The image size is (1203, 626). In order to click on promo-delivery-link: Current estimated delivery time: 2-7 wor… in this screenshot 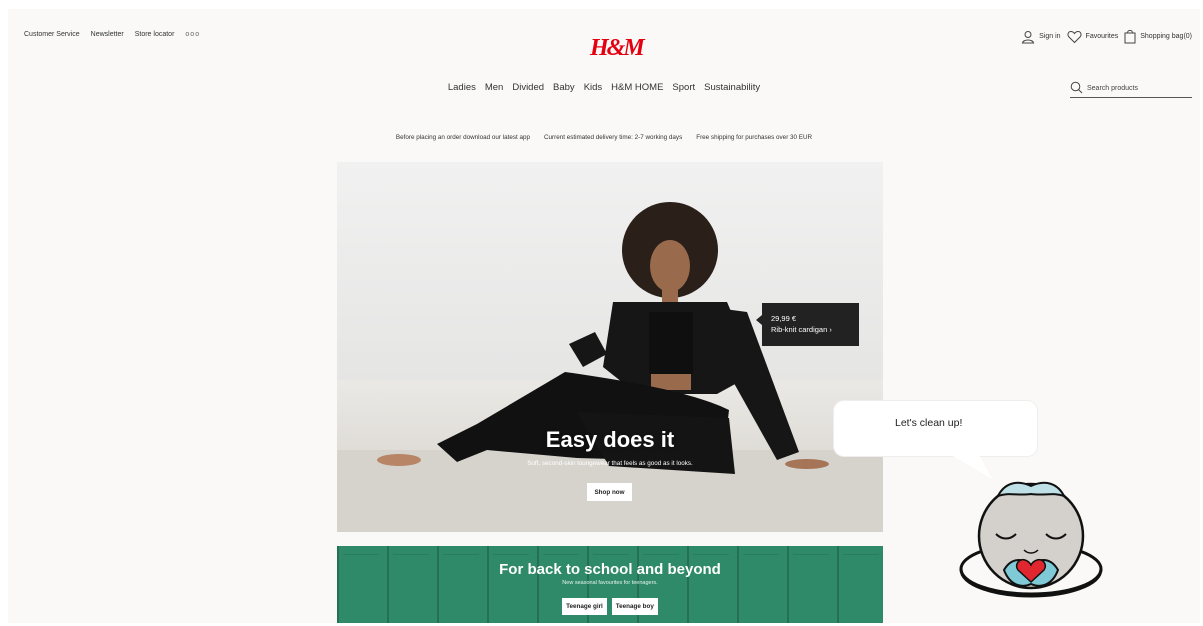, I will do `click(613, 137)`.